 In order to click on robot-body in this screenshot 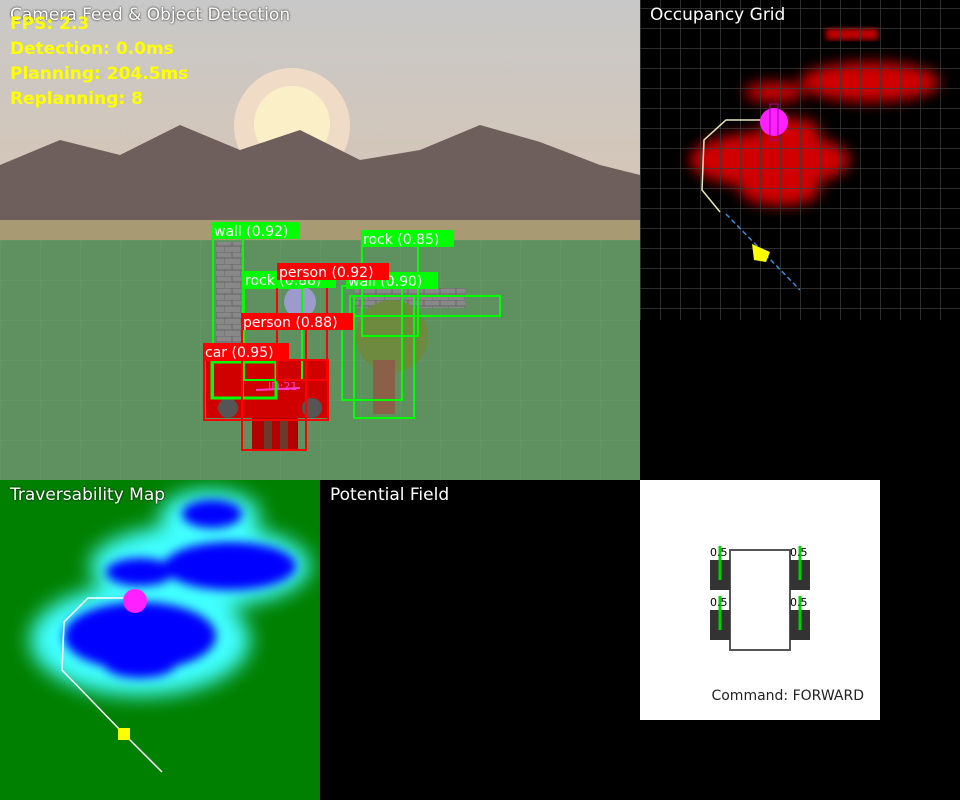, I will do `click(760, 600)`.